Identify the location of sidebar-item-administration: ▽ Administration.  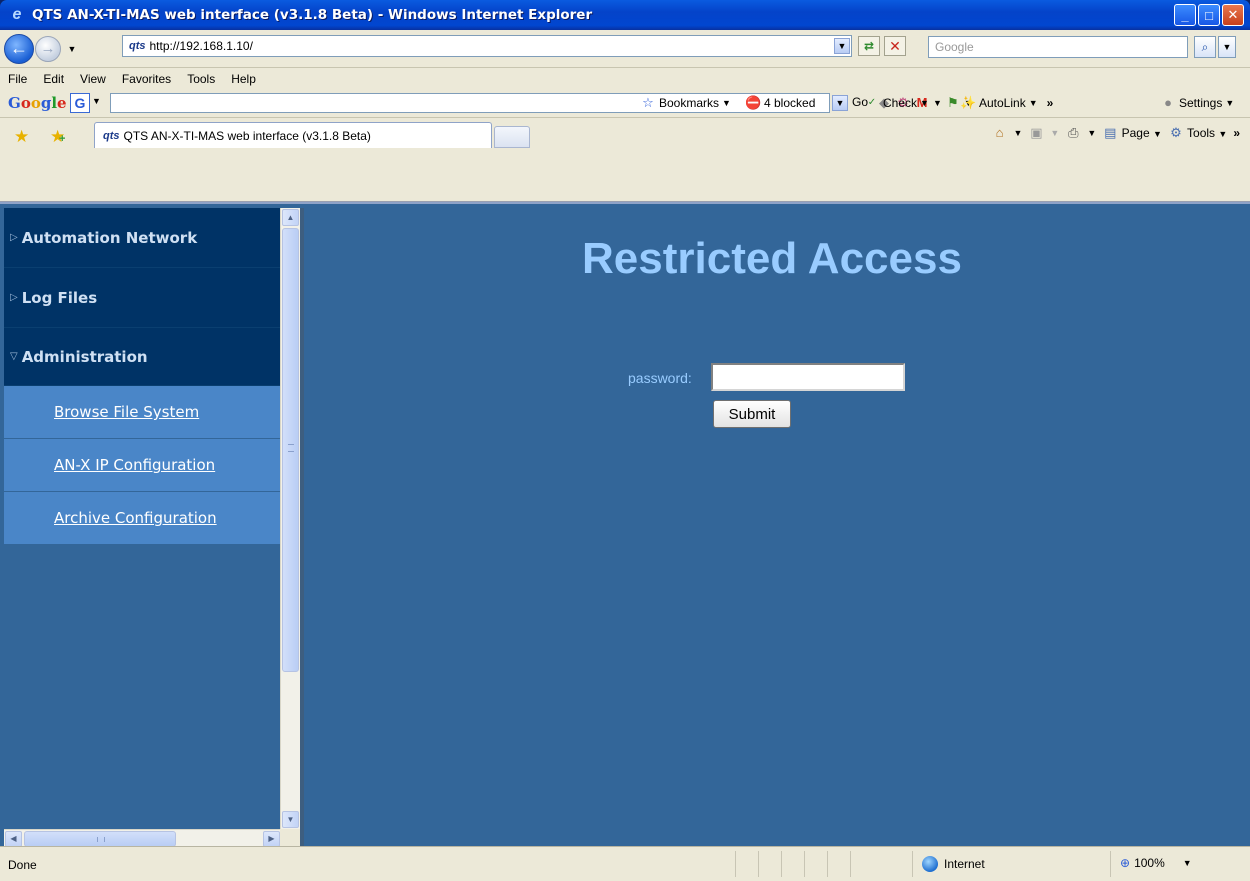
(142, 357).